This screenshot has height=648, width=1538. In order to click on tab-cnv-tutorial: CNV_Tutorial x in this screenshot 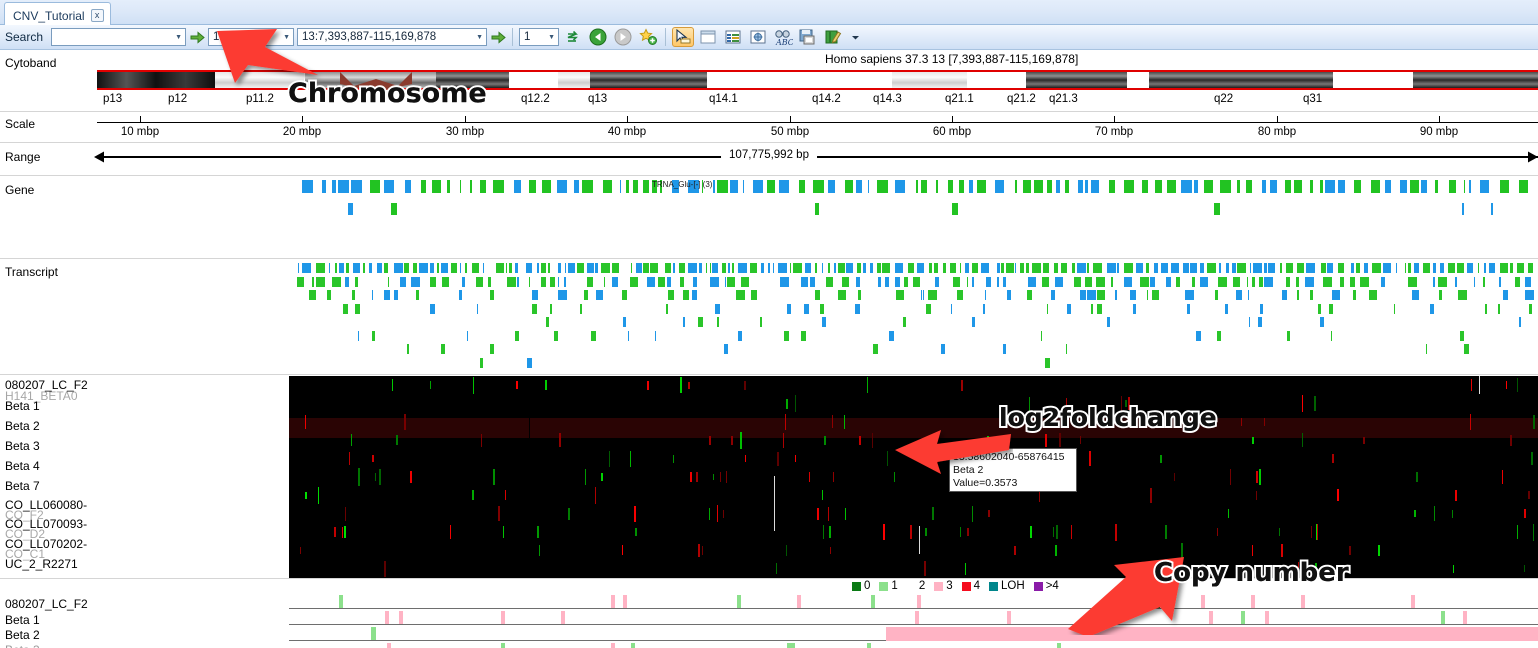, I will do `click(57, 13)`.